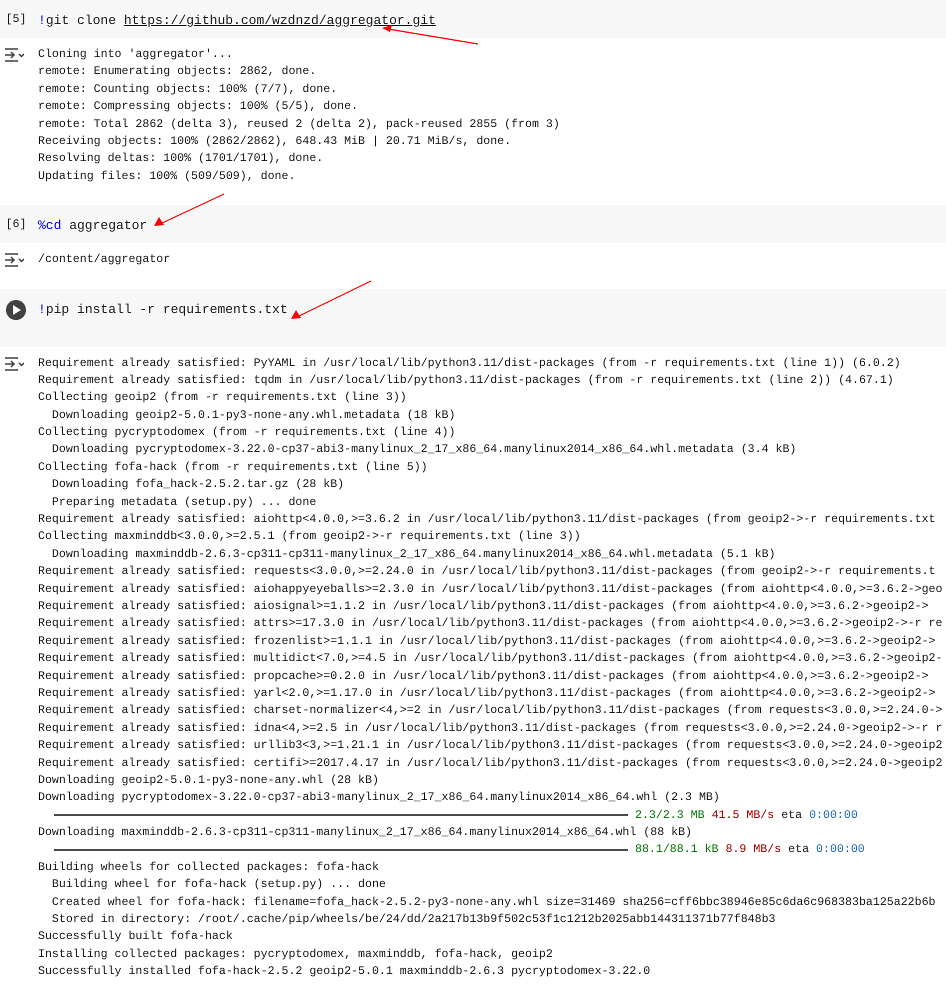 The image size is (946, 999). I want to click on output-line: Requirement already satisfied: PyYAML in /usr/local/lib/python3.11/dist-packages (from -r requirements.txt (line 1)) (6.0.2), so click(470, 364).